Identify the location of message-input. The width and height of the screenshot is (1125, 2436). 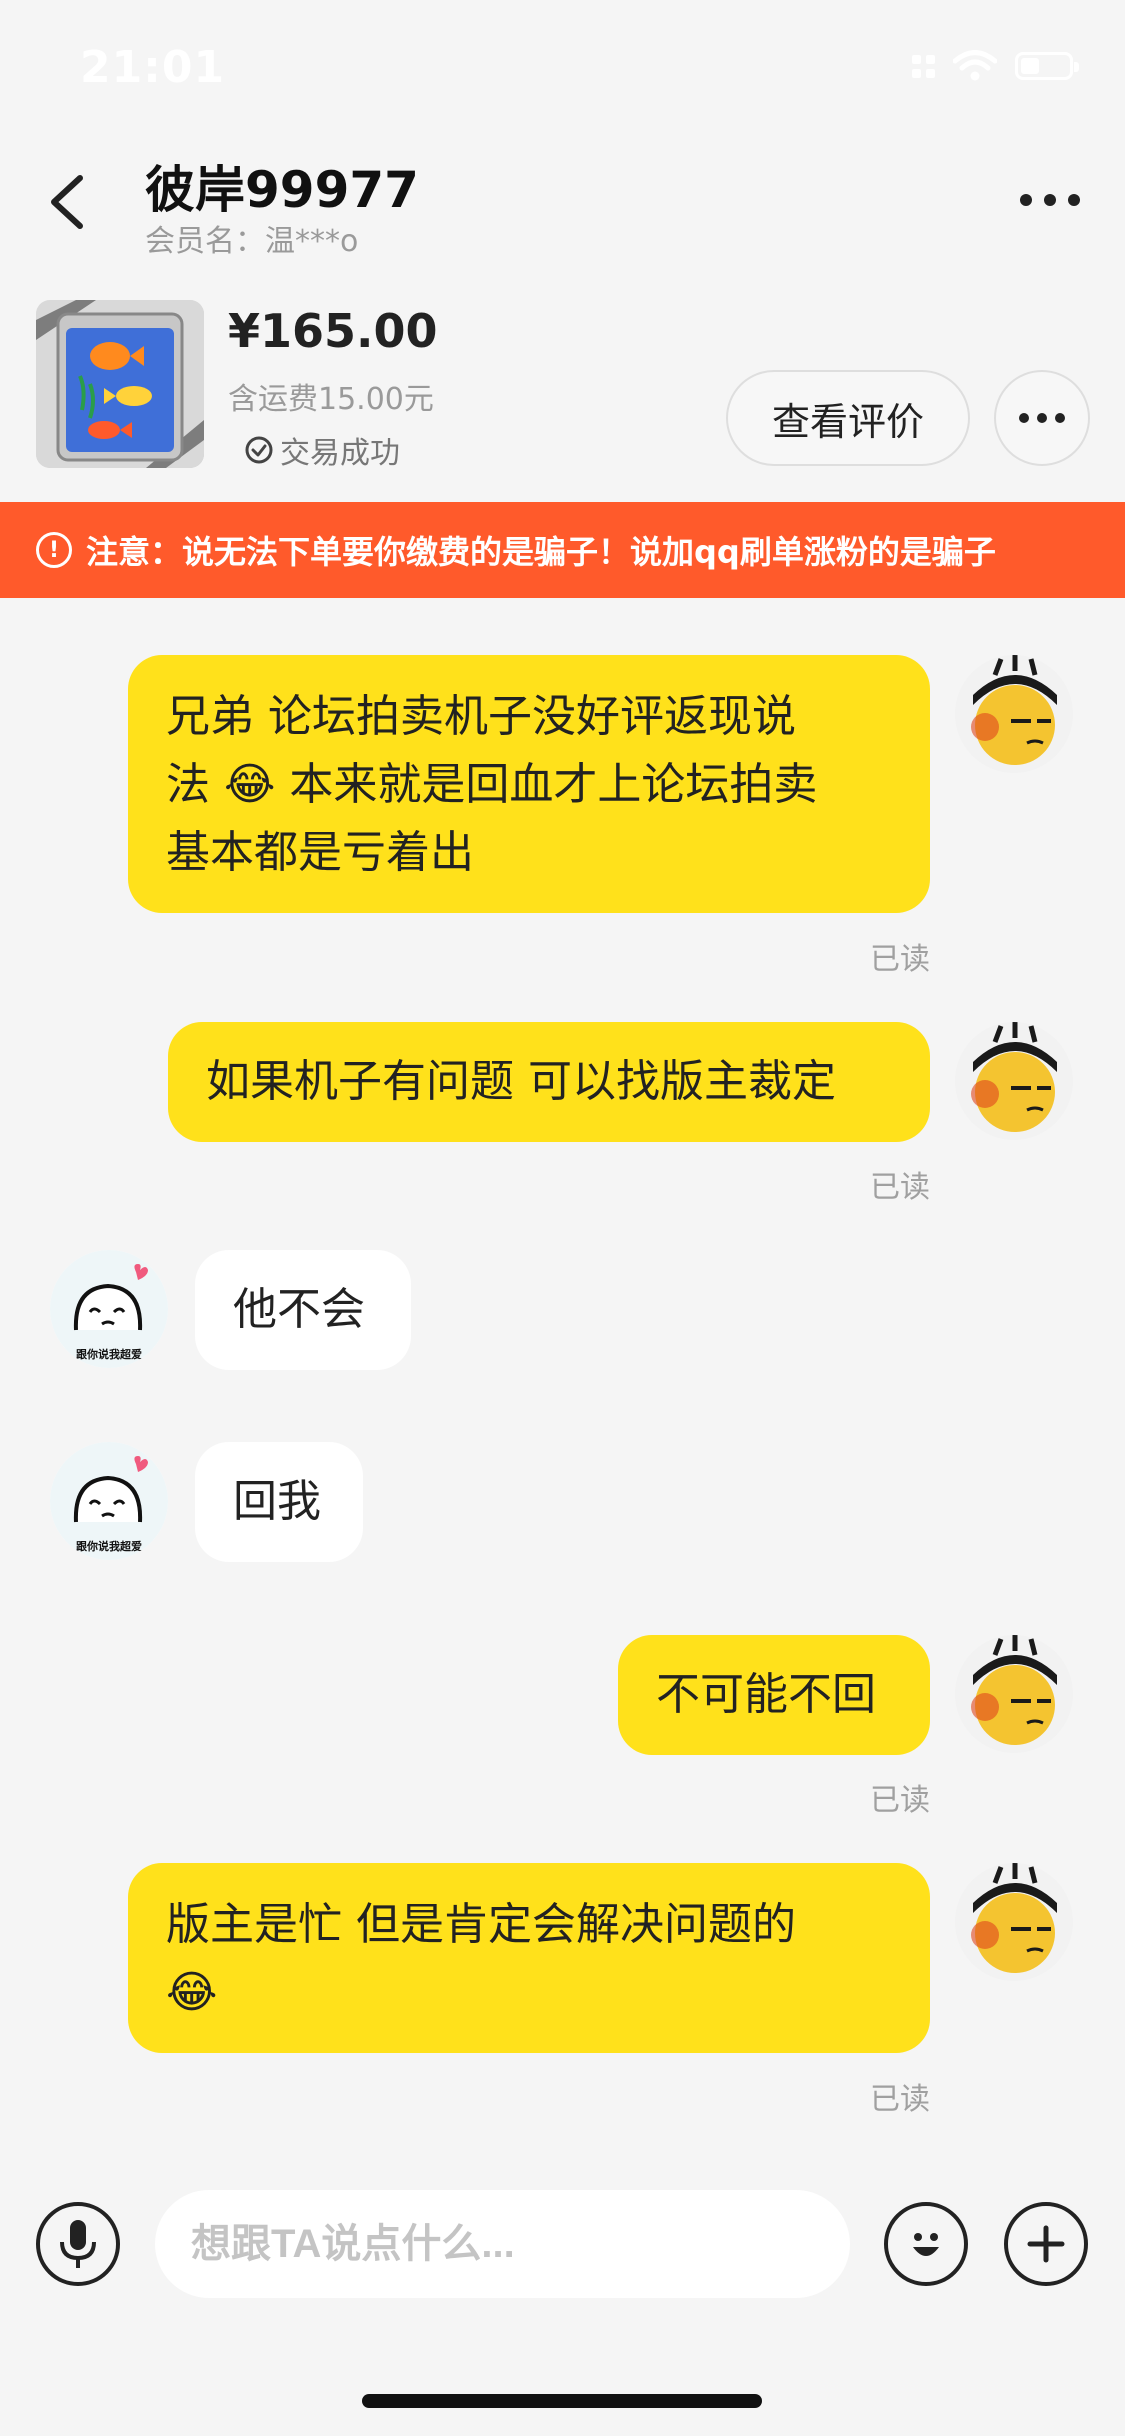
(502, 2244).